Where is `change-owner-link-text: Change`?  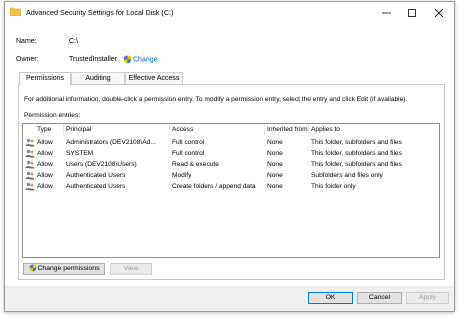 change-owner-link-text: Change is located at coordinates (145, 59).